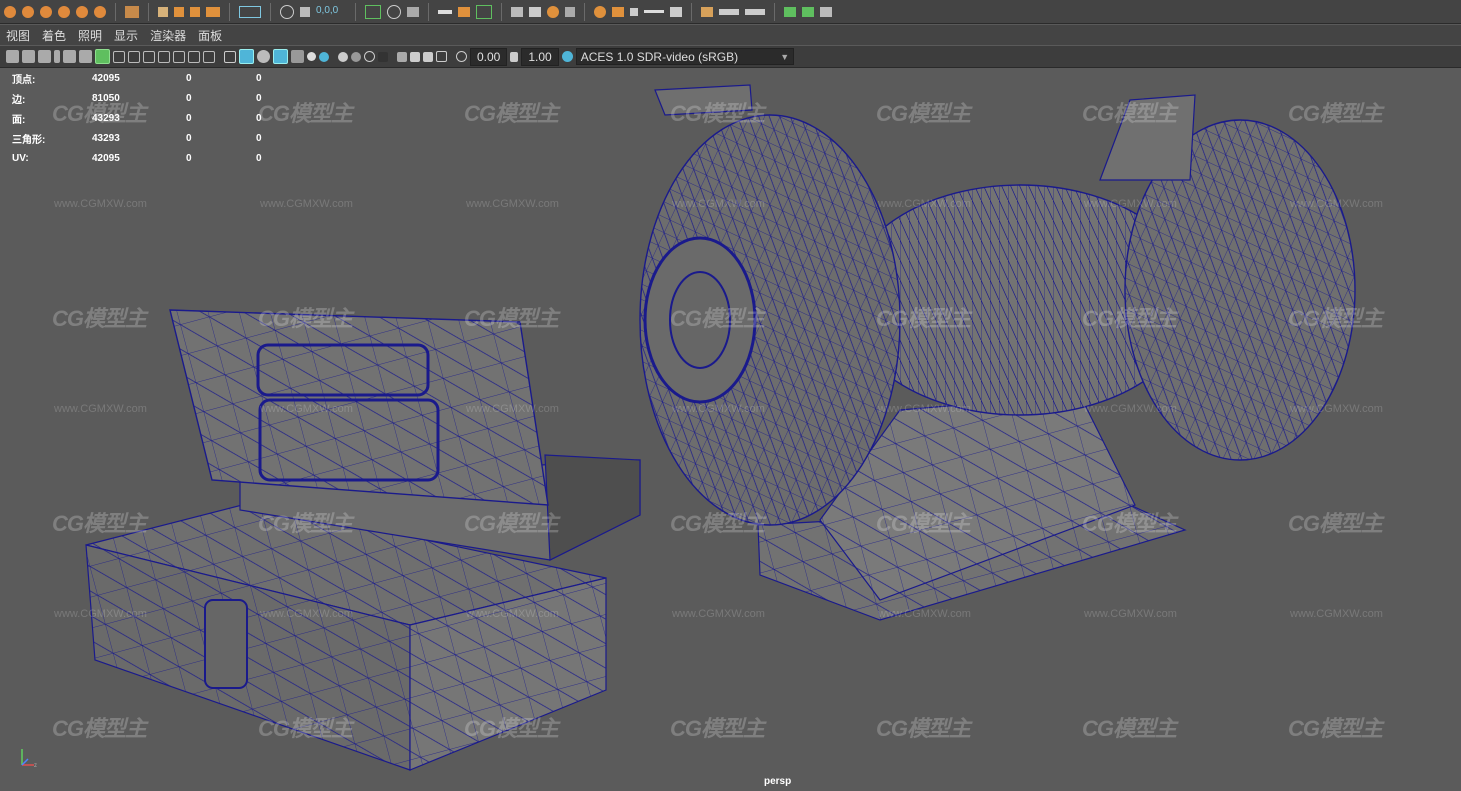  Describe the element at coordinates (24, 80) in the screenshot. I see `hud-label: 顶点:` at that location.